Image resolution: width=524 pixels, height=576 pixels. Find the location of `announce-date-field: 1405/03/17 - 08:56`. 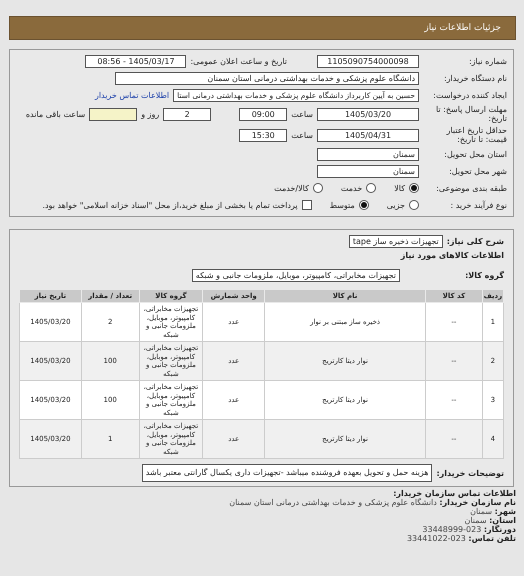

announce-date-field: 1405/03/17 - 08:56 is located at coordinates (135, 61).